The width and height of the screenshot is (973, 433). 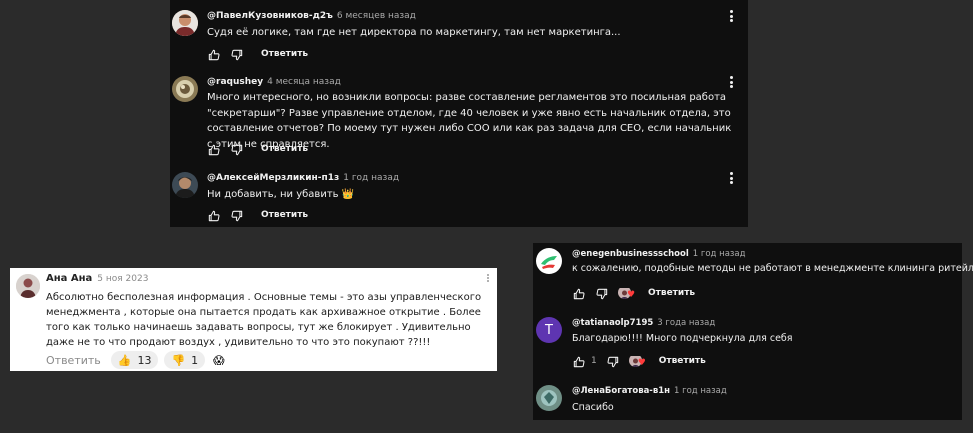 I want to click on comment-text: Ни добавить, ни убавить 👑, so click(x=281, y=194).